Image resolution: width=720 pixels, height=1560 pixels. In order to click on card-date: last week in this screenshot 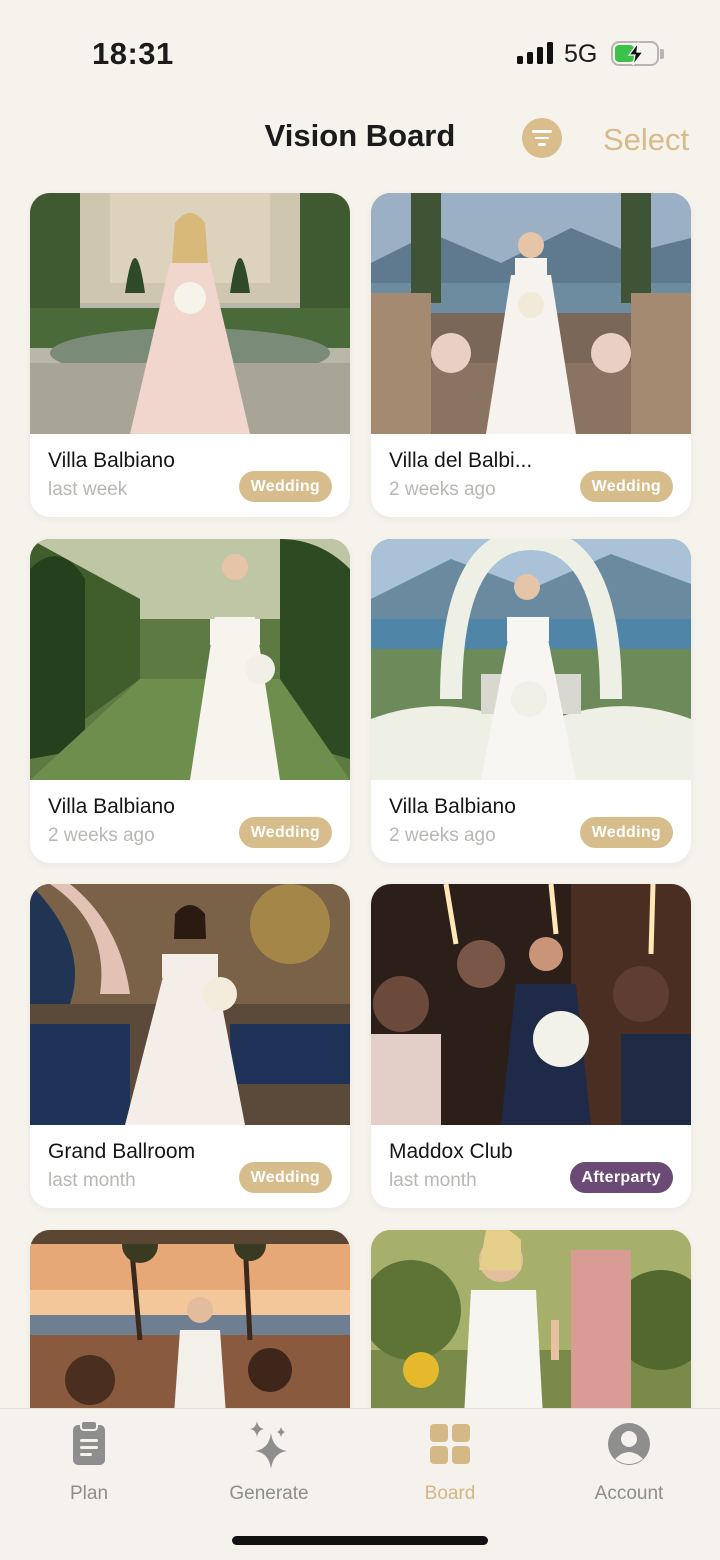, I will do `click(88, 489)`.